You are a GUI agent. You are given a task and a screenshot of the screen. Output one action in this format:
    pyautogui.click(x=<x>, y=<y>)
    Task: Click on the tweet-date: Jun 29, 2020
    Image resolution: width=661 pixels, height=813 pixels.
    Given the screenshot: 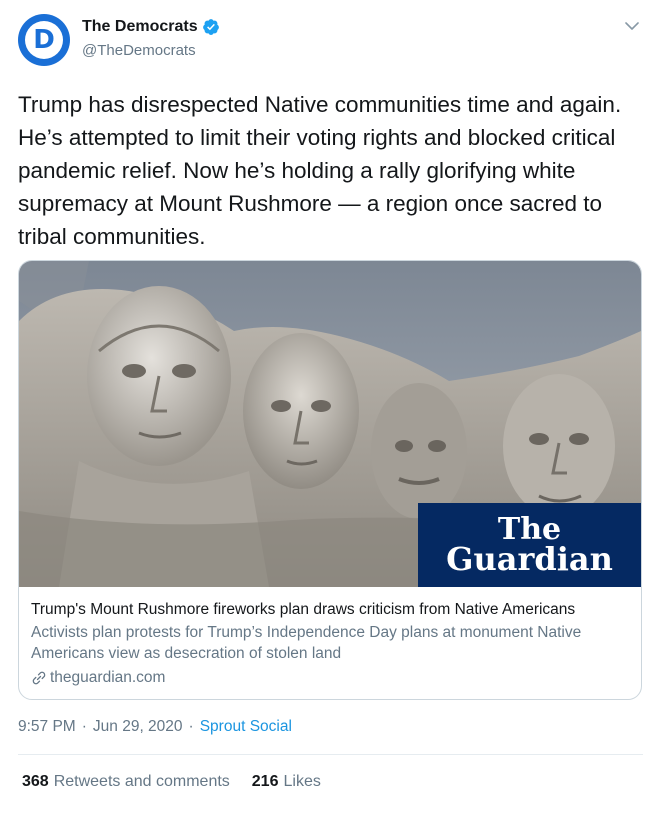 What is the action you would take?
    pyautogui.click(x=138, y=727)
    